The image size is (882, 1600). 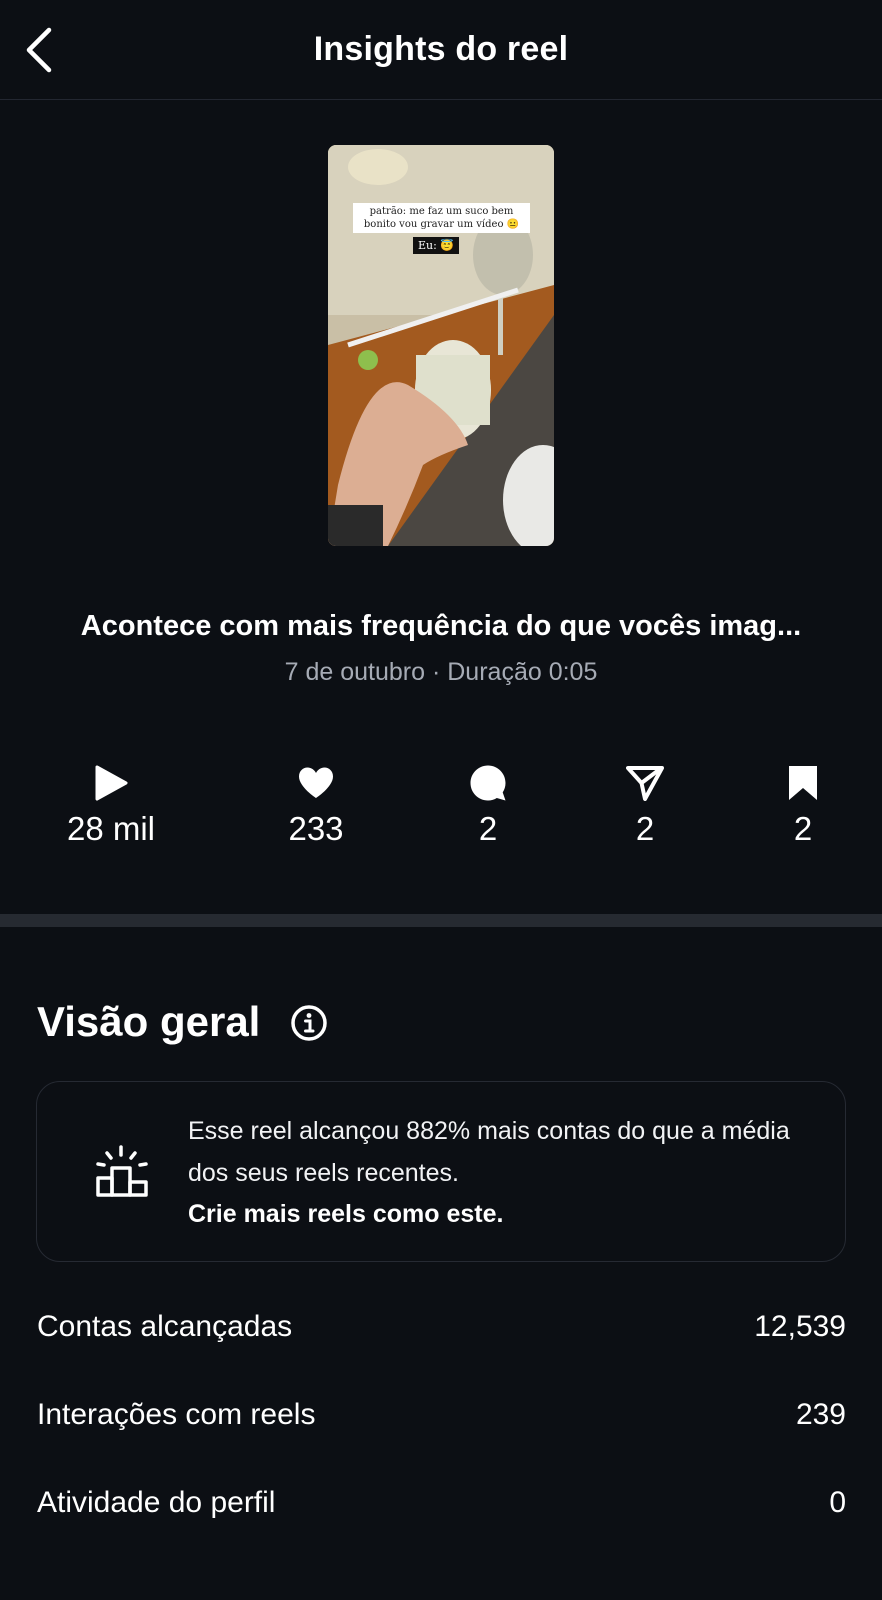 What do you see at coordinates (803, 783) in the screenshot?
I see `bookmark-icon` at bounding box center [803, 783].